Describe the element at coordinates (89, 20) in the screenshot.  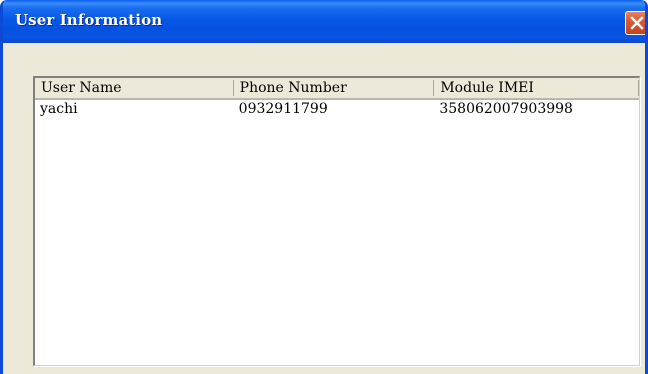
I see `window-title: User Information` at that location.